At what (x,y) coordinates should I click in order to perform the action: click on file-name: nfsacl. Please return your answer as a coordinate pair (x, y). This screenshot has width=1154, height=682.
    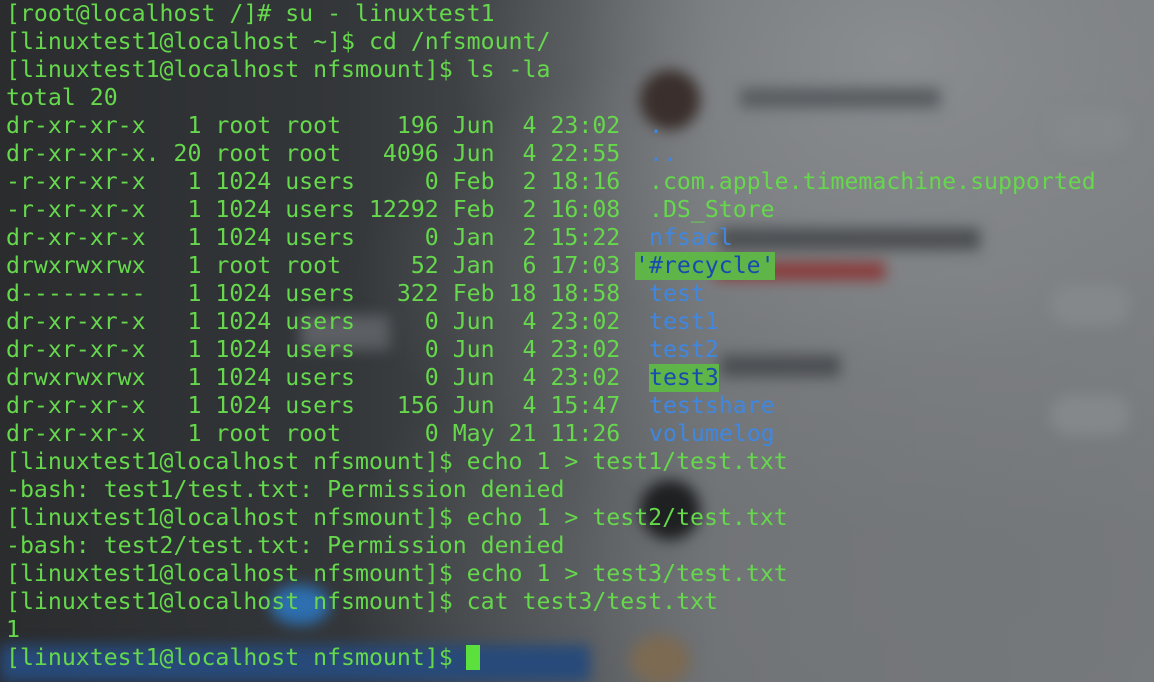
    Looking at the image, I should click on (691, 237).